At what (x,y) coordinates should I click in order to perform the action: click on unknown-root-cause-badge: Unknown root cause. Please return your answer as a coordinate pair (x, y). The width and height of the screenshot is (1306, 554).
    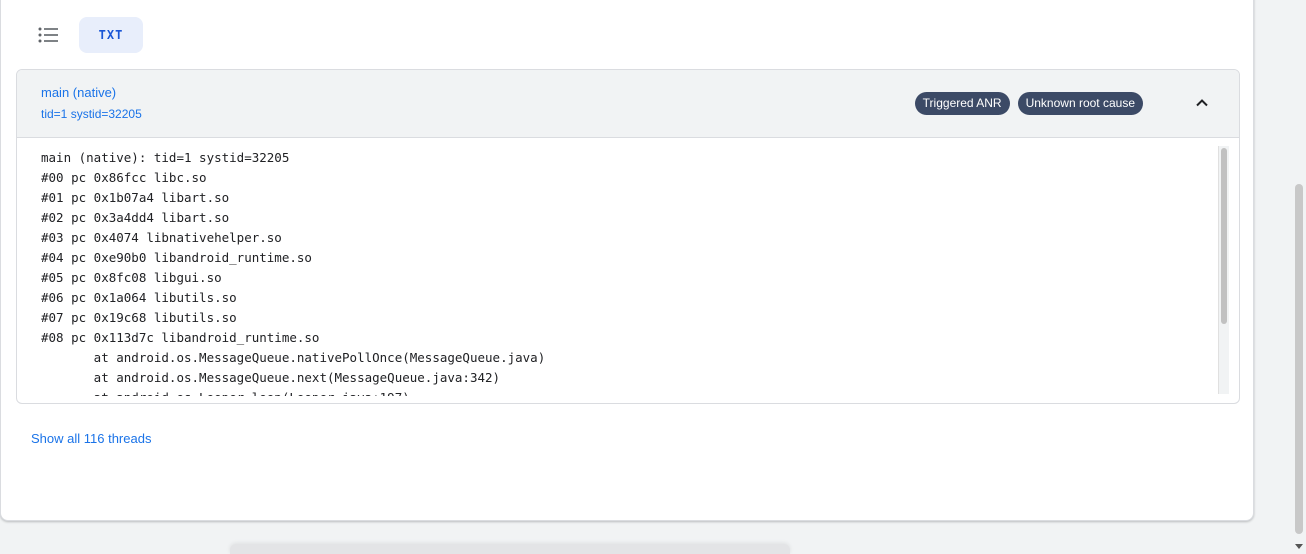
    Looking at the image, I should click on (1080, 103).